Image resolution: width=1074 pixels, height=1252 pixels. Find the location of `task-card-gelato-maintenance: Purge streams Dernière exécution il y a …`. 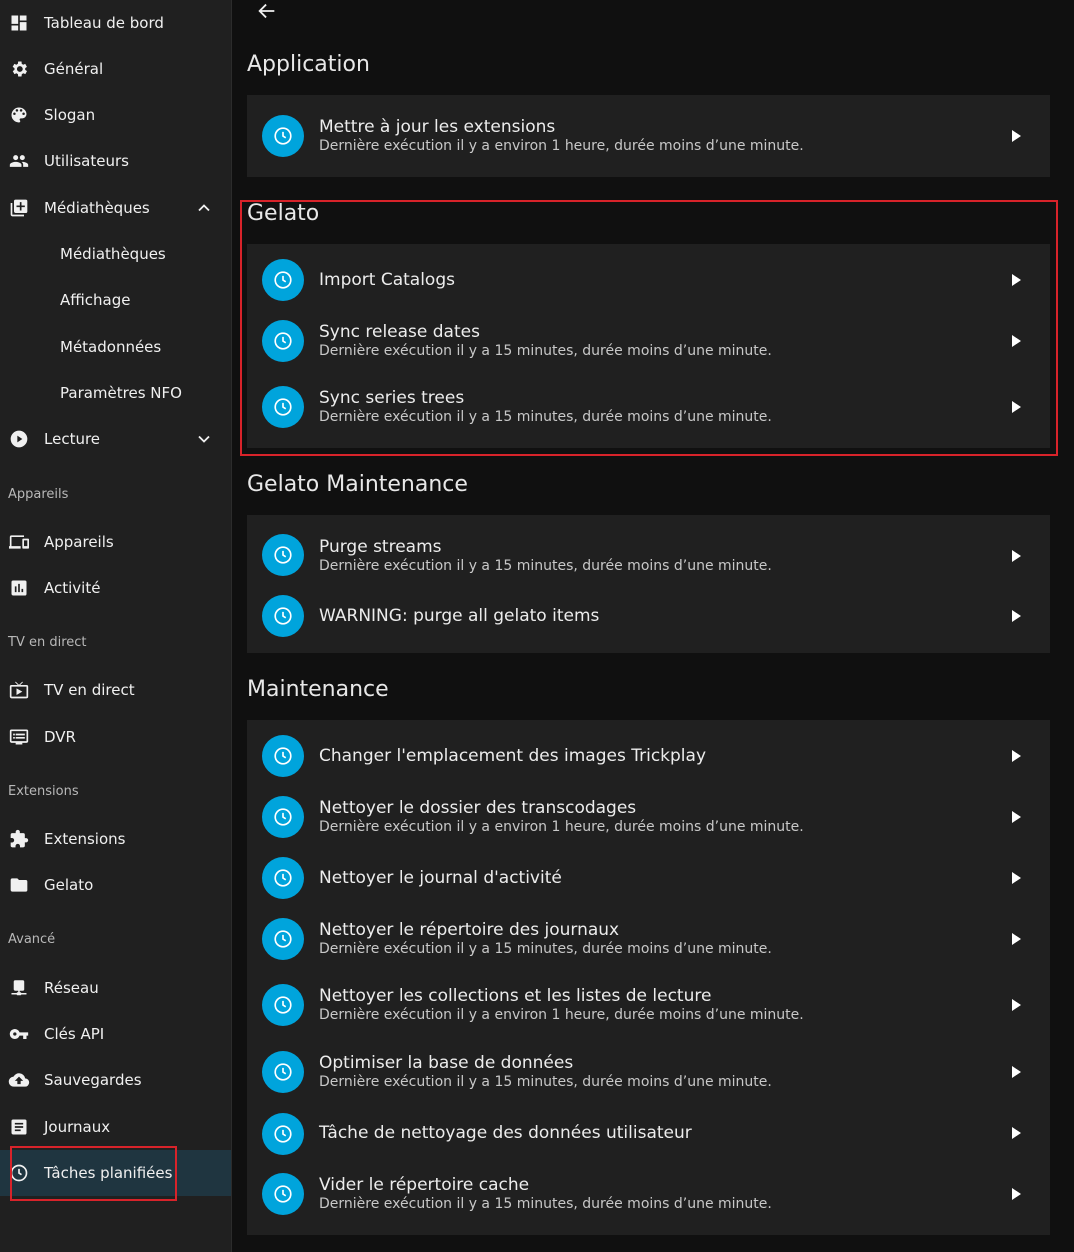

task-card-gelato-maintenance: Purge streams Dernière exécution il y a … is located at coordinates (648, 584).